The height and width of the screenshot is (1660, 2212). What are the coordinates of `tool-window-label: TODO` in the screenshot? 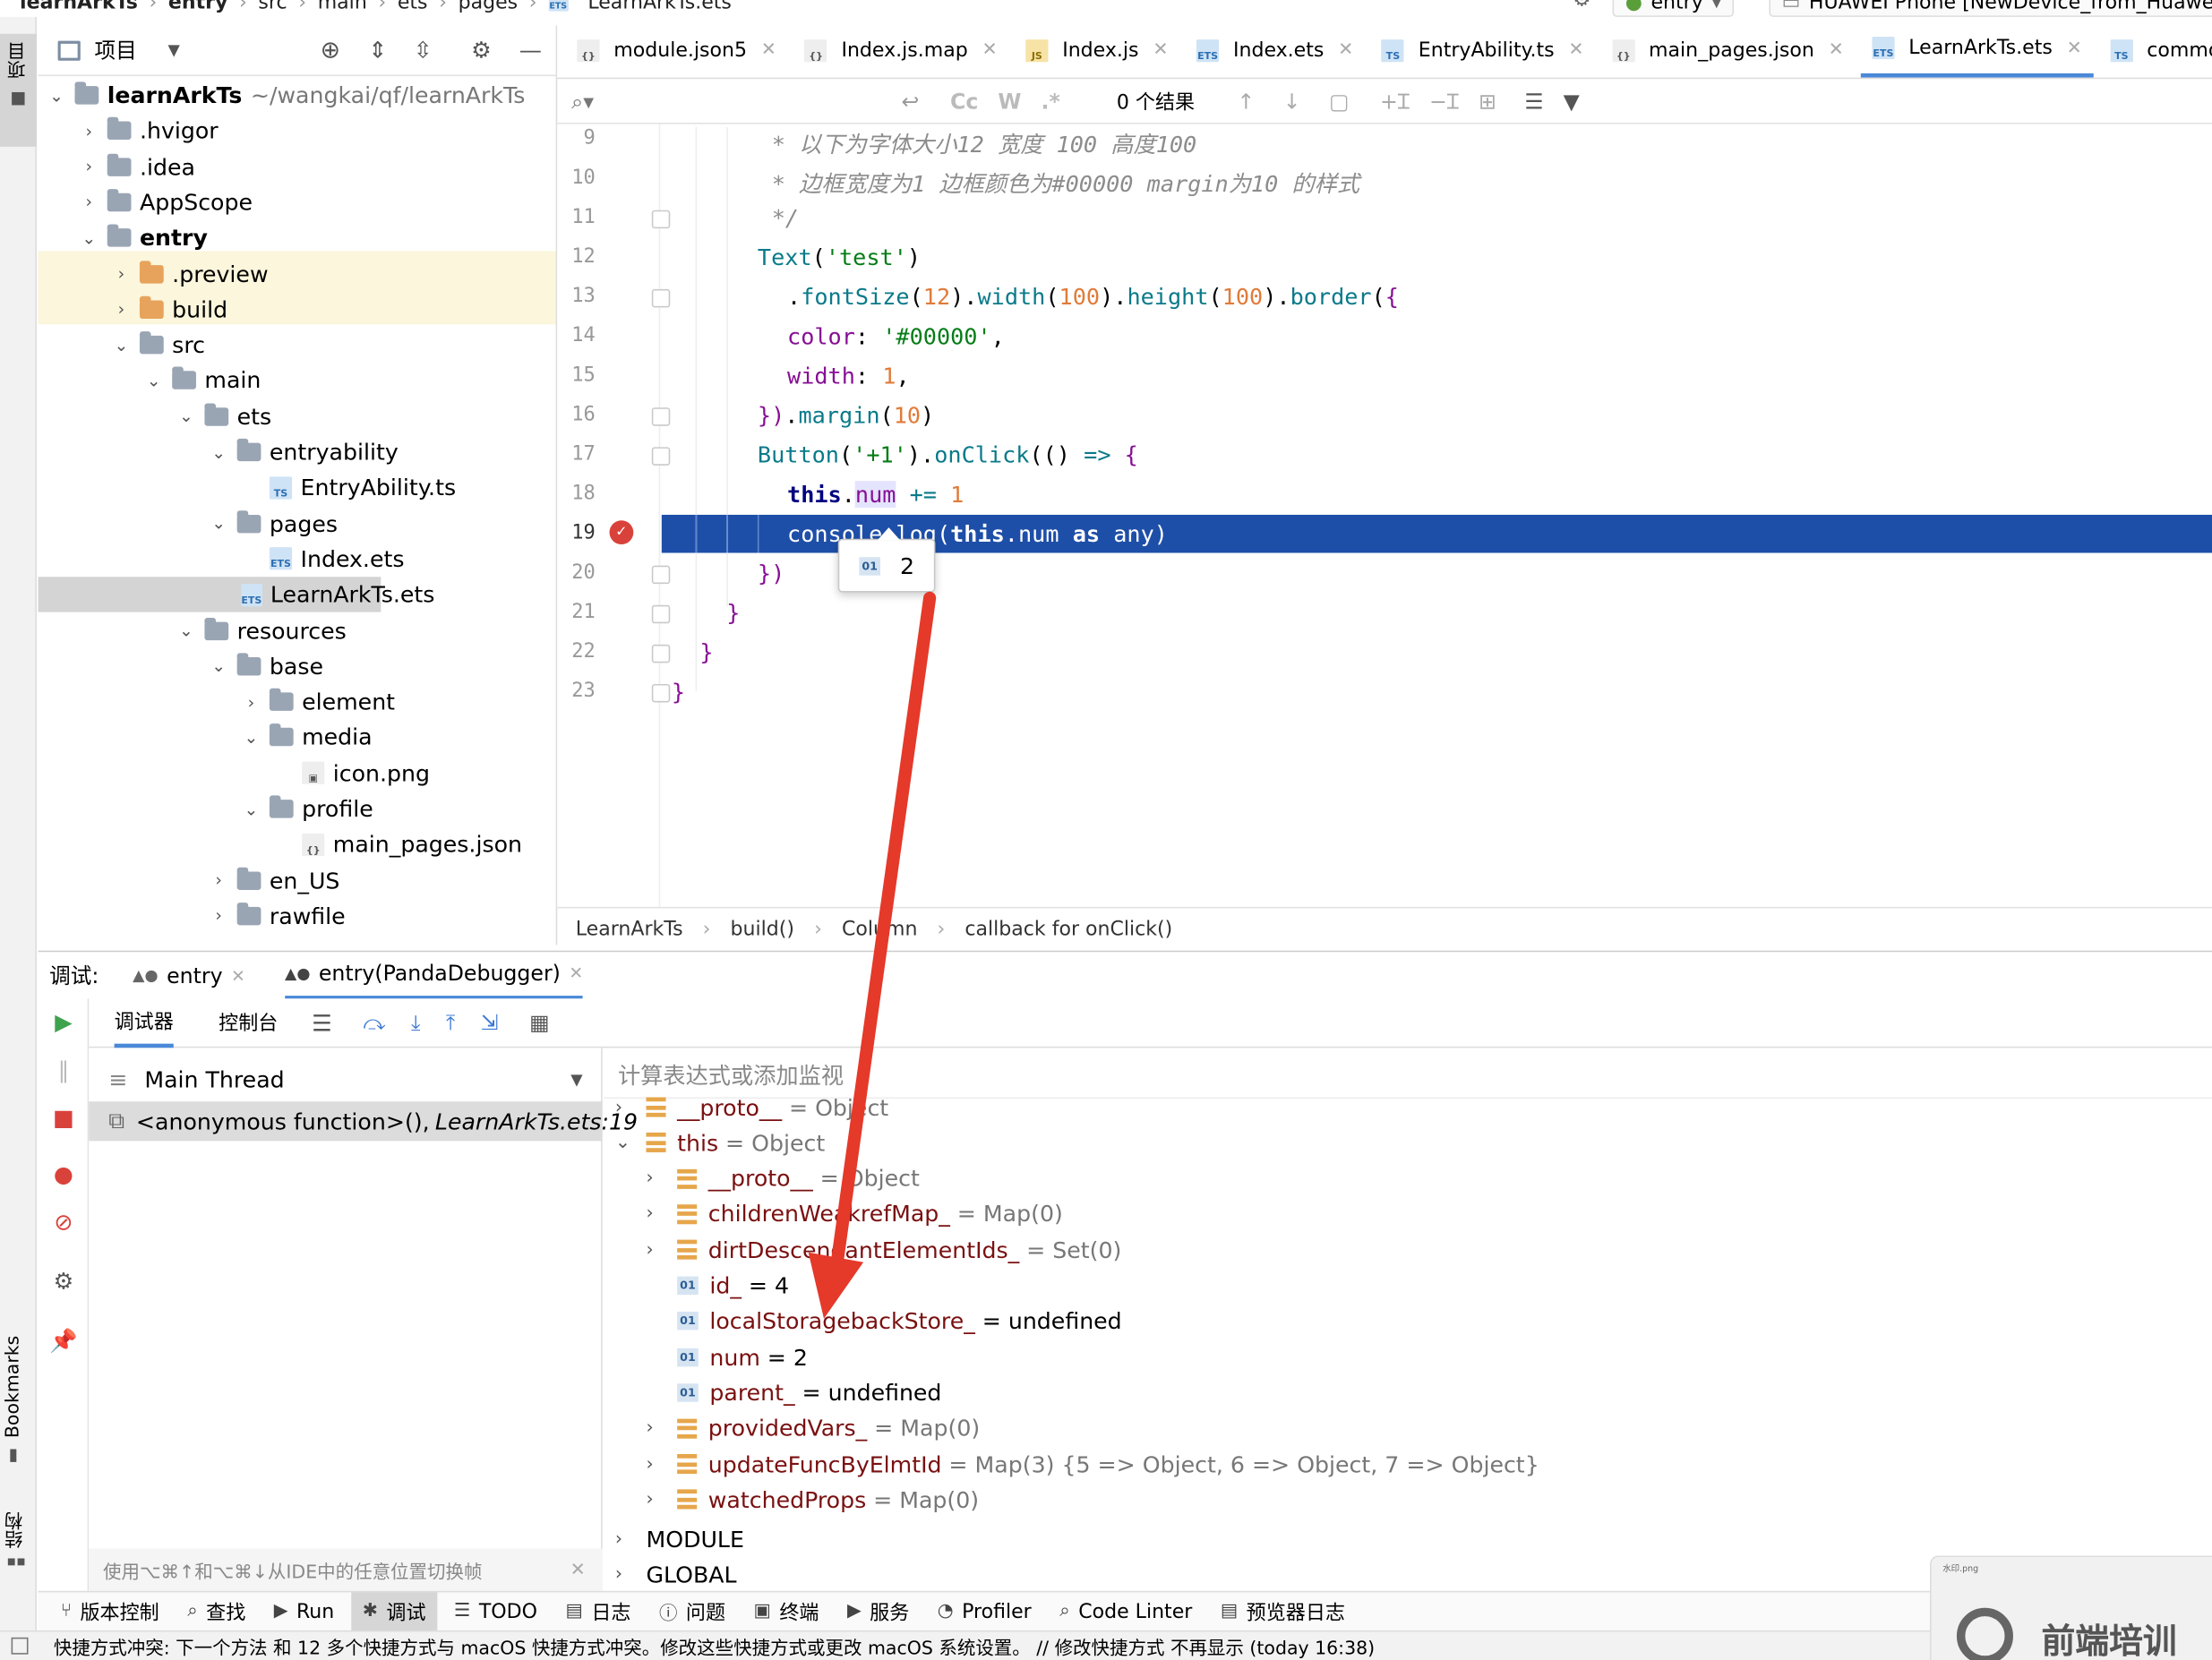 It's located at (508, 1611).